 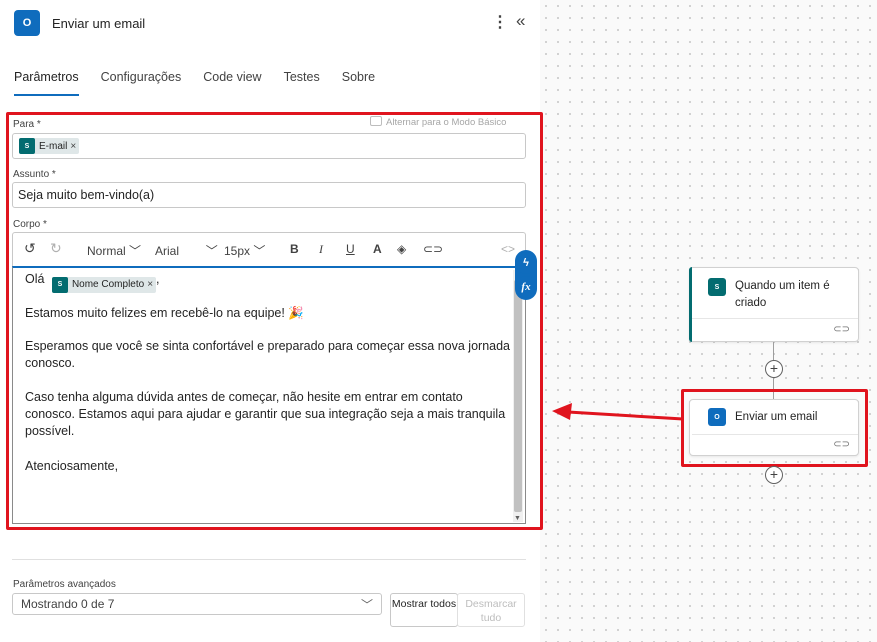 What do you see at coordinates (782, 294) in the screenshot?
I see `trigger-title: Quando um item é criado` at bounding box center [782, 294].